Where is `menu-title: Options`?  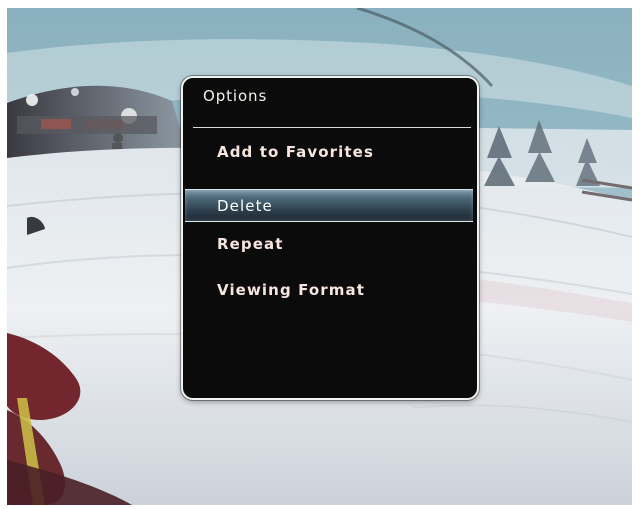
menu-title: Options is located at coordinates (235, 96).